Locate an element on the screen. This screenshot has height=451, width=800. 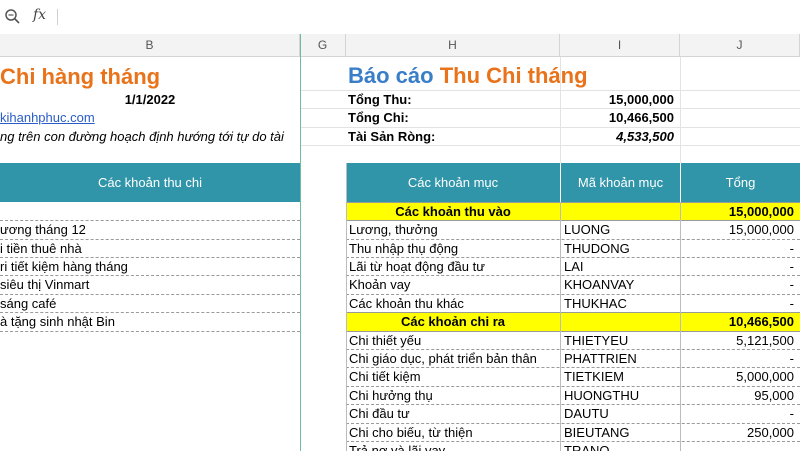
report-row-code: TRANO is located at coordinates (621, 446).